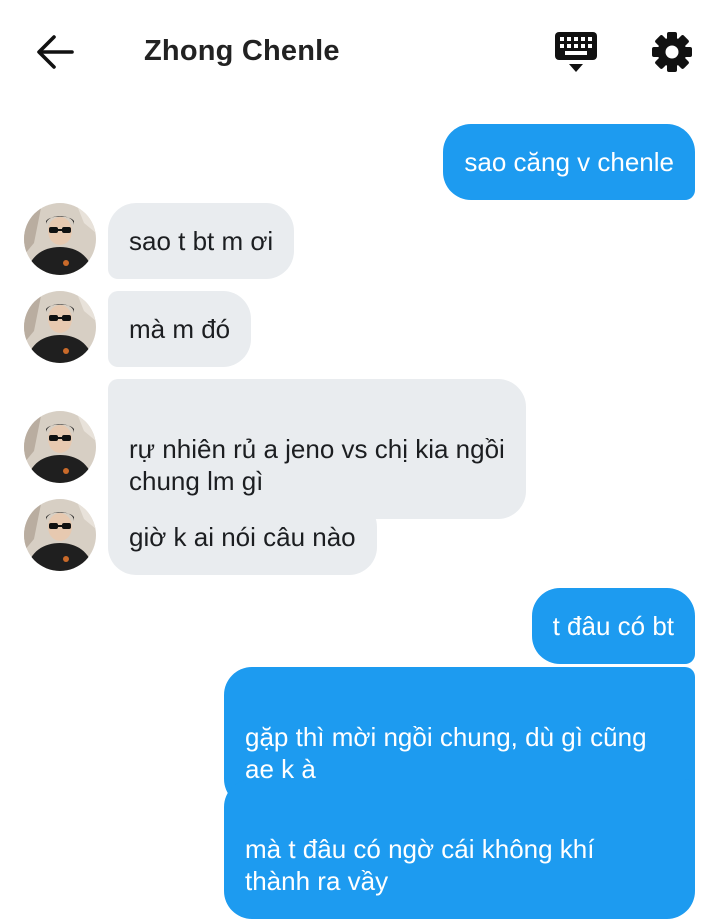  I want to click on message-text: giờ k ai nói câu nào, so click(242, 537).